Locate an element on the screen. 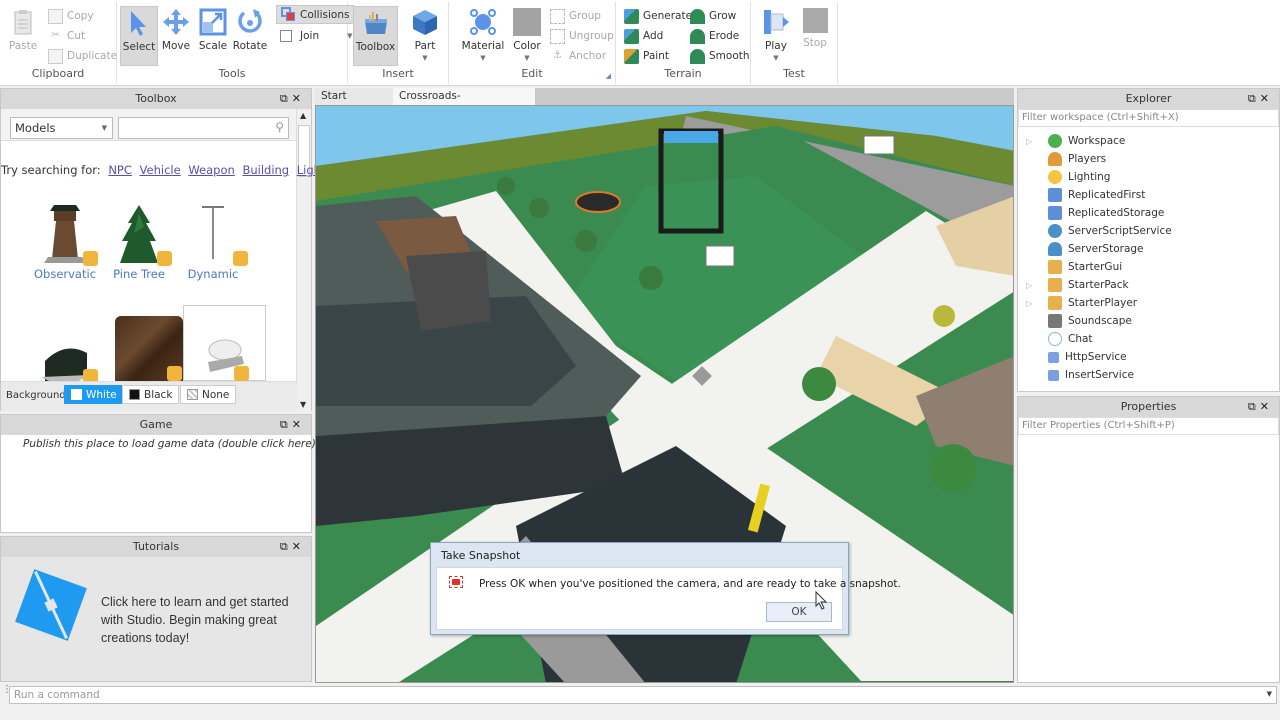  cut-button: ✂ Cut is located at coordinates (66, 36).